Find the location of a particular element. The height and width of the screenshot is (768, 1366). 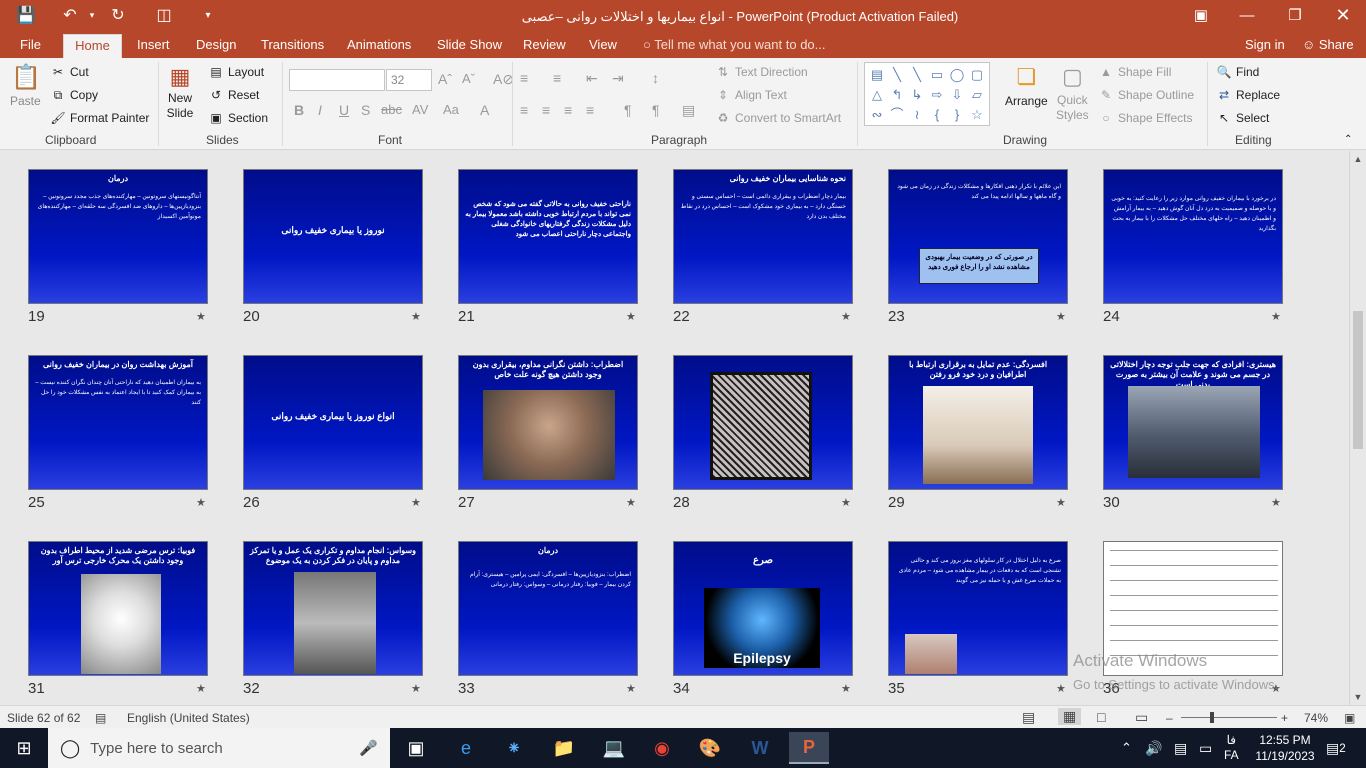

minimize-button: — is located at coordinates (1247, 15).